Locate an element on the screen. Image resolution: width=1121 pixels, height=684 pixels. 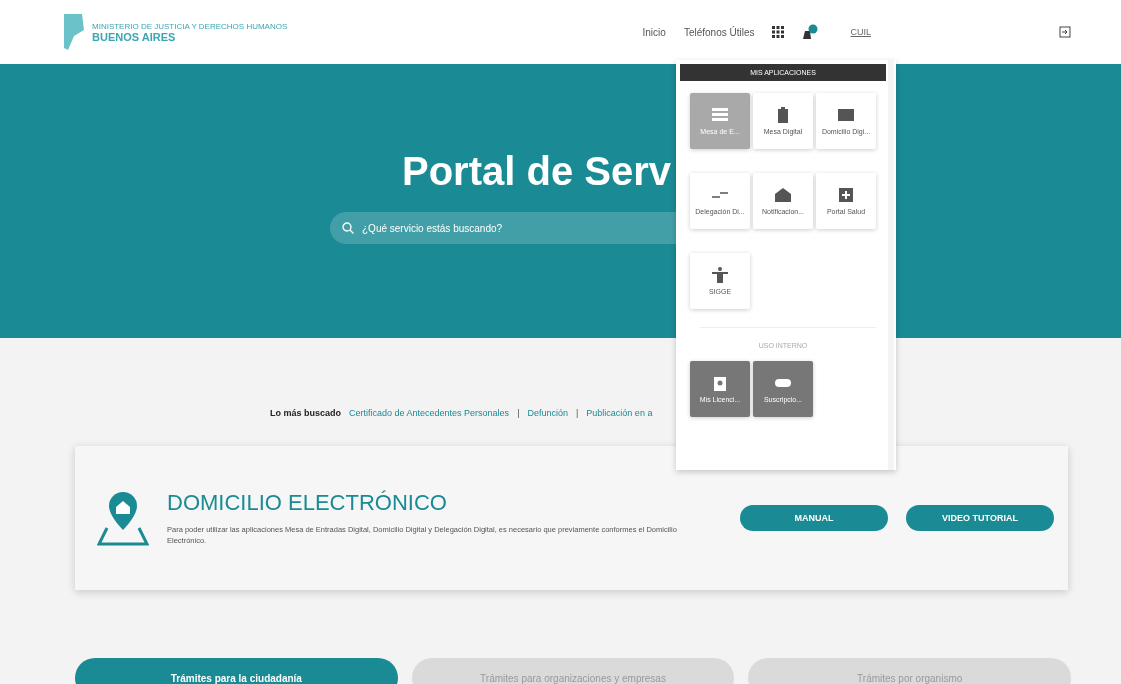
search-link: Defunción is located at coordinates (547, 413).